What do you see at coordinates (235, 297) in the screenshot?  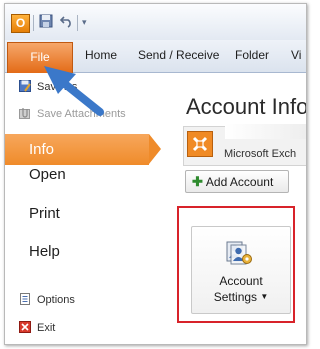 I see `account-settings-line2: Settings` at bounding box center [235, 297].